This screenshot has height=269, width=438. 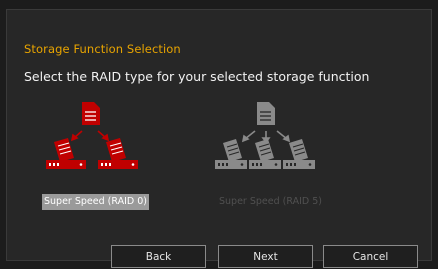 I want to click on cancel-button: Cancel, so click(x=370, y=256).